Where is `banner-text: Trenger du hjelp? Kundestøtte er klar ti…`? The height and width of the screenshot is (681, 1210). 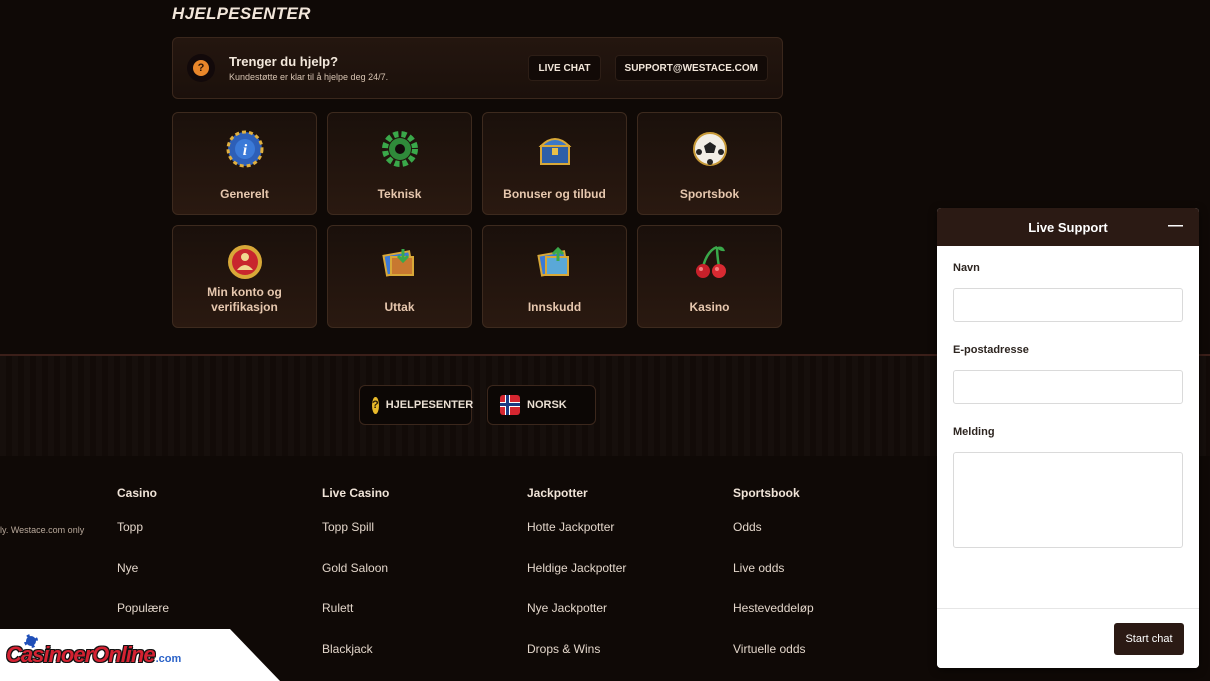
banner-text: Trenger du hjelp? Kundestøtte er klar ti… is located at coordinates (371, 68).